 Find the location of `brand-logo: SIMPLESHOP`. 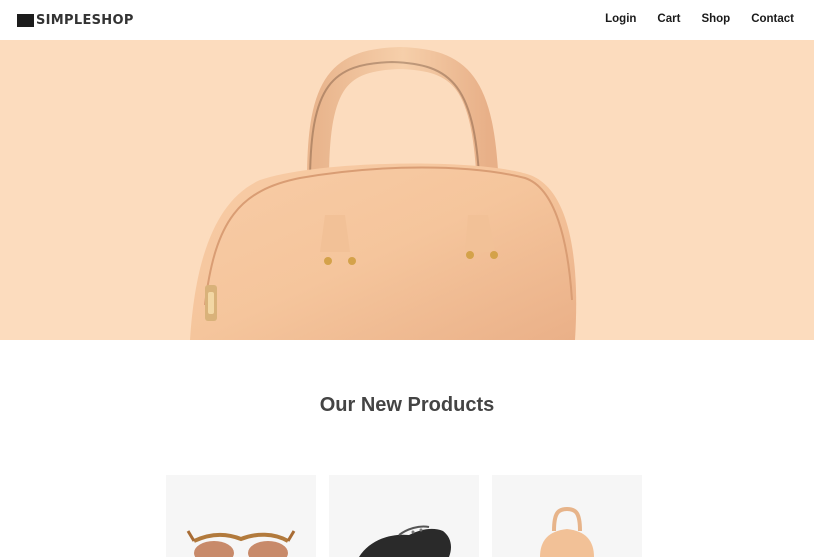

brand-logo: SIMPLESHOP is located at coordinates (75, 20).